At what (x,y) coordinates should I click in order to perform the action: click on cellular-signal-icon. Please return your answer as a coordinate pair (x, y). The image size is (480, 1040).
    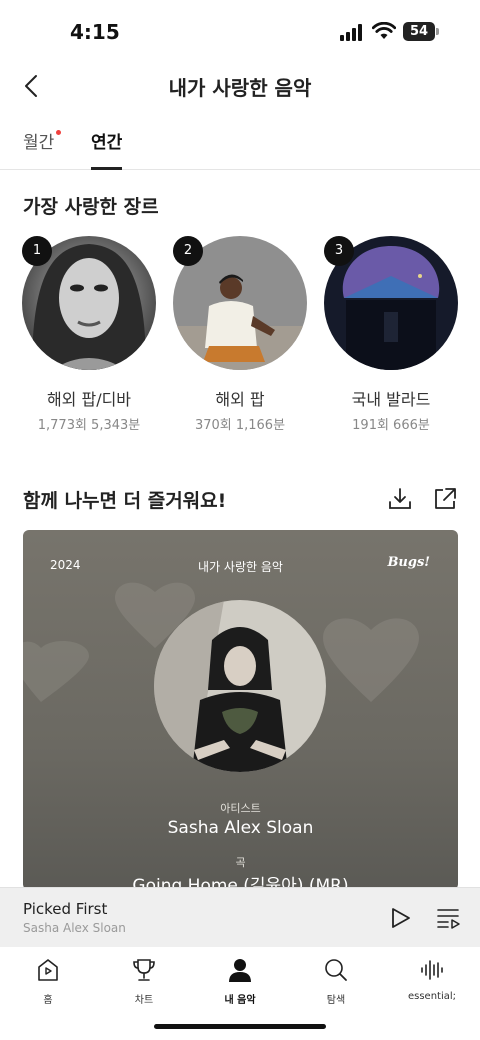
    Looking at the image, I should click on (351, 32).